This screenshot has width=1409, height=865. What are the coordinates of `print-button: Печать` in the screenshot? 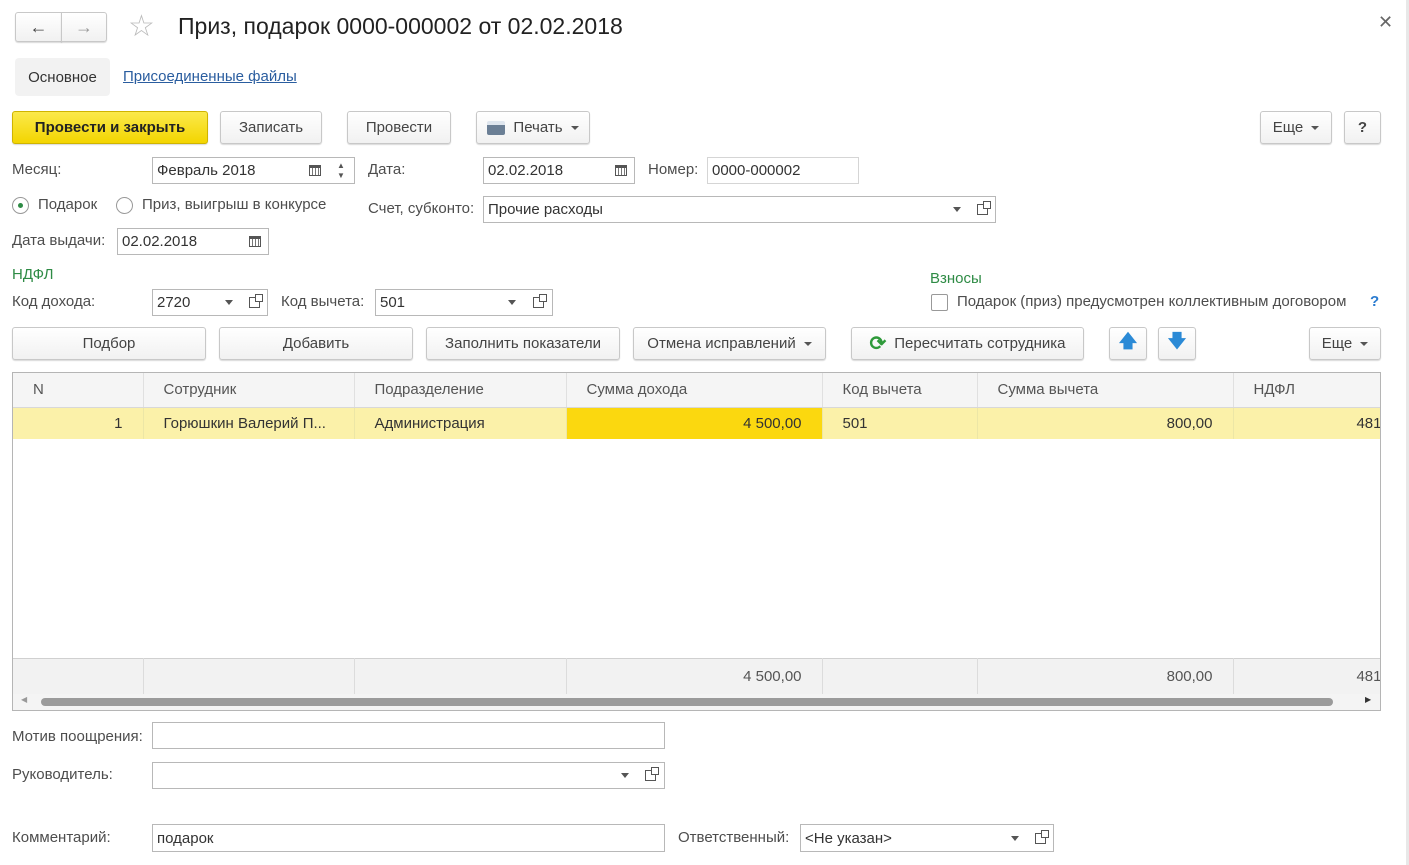 It's located at (533, 127).